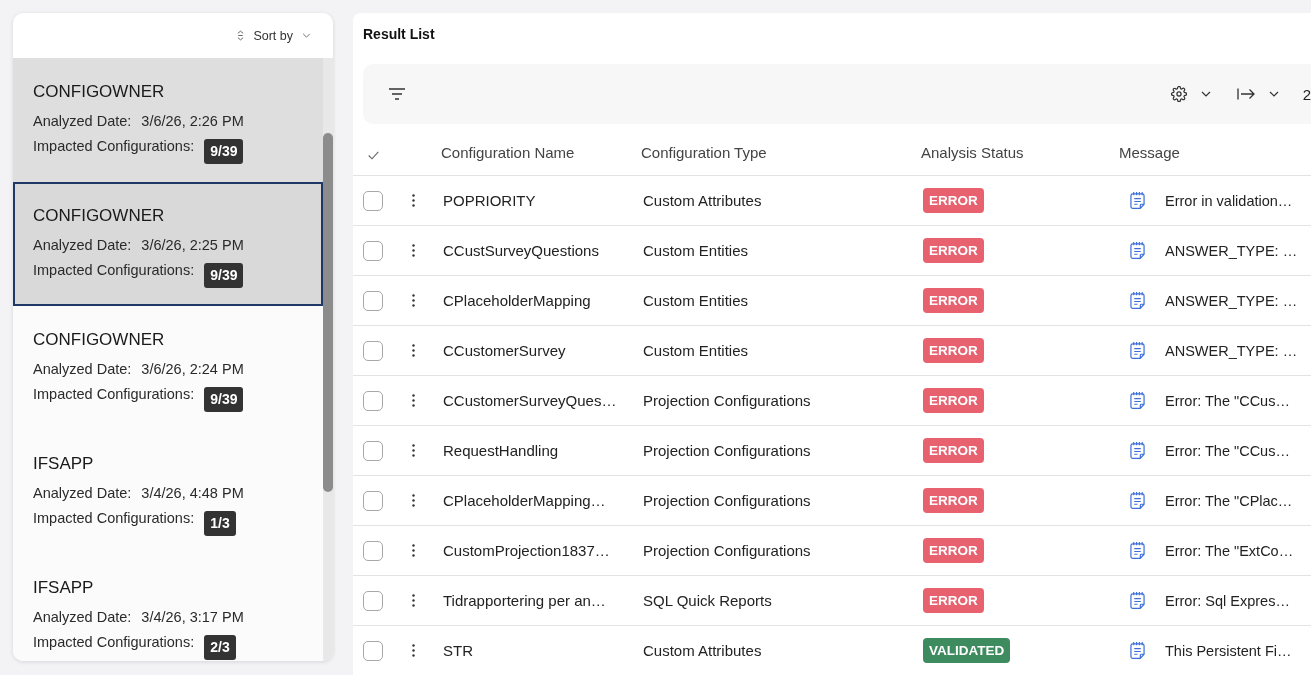 The width and height of the screenshot is (1311, 675). Describe the element at coordinates (521, 250) in the screenshot. I see `table-cell: CCustSurveyQuestions` at that location.